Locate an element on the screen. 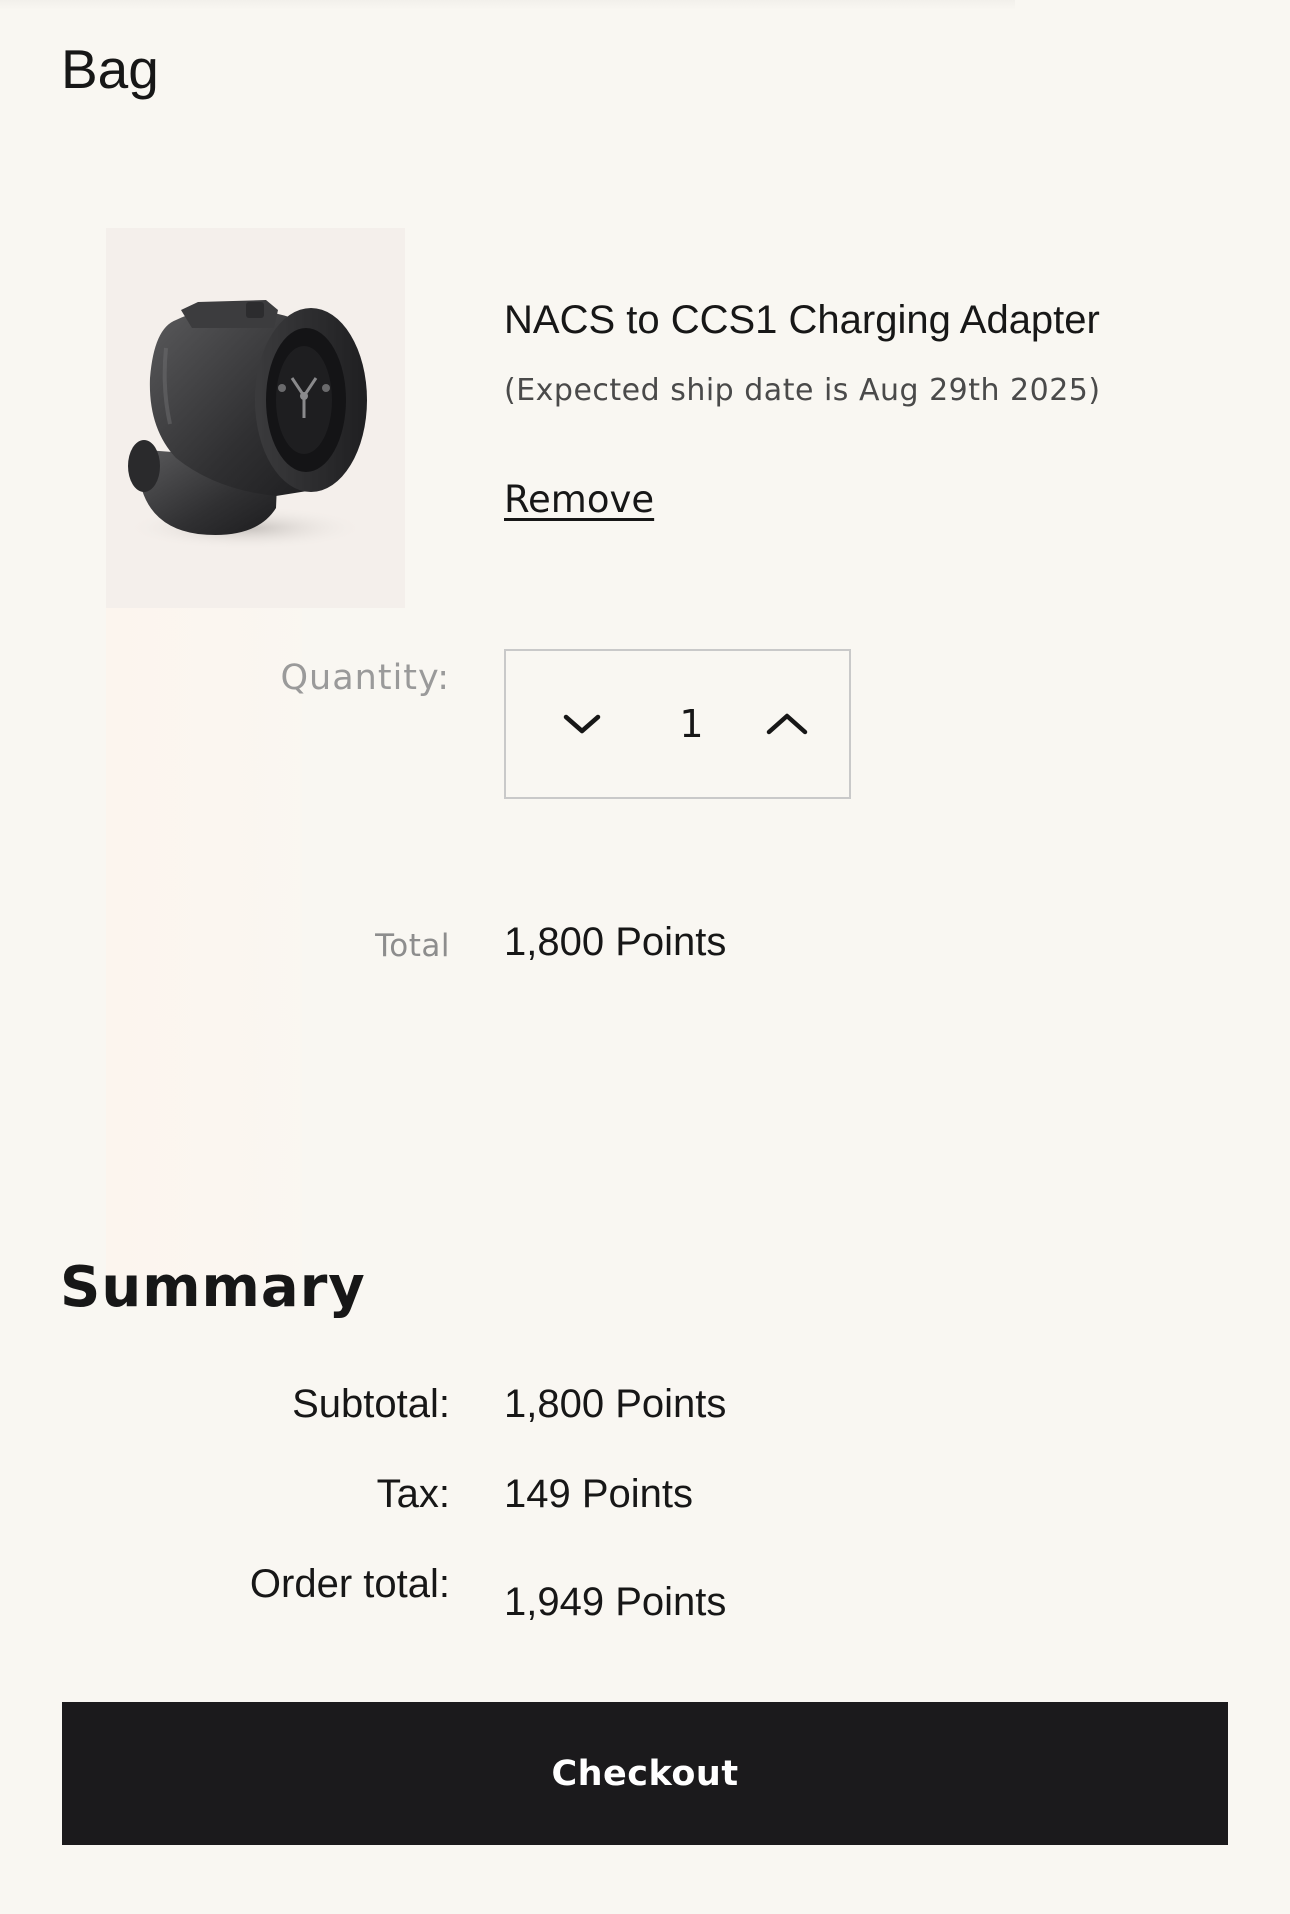 This screenshot has height=1914, width=1290. charging-adapter-image-icon is located at coordinates (246, 425).